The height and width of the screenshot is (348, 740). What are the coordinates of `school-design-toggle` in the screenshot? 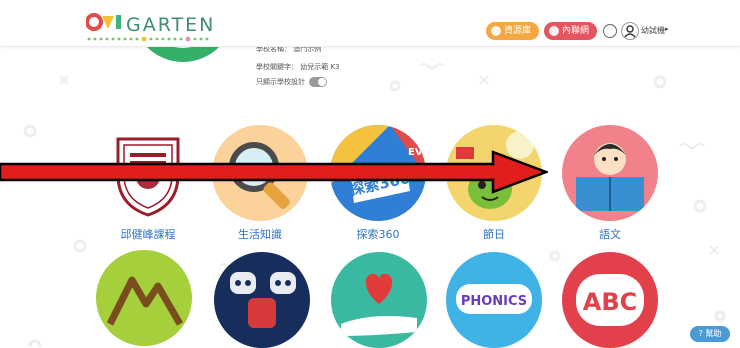 It's located at (318, 82).